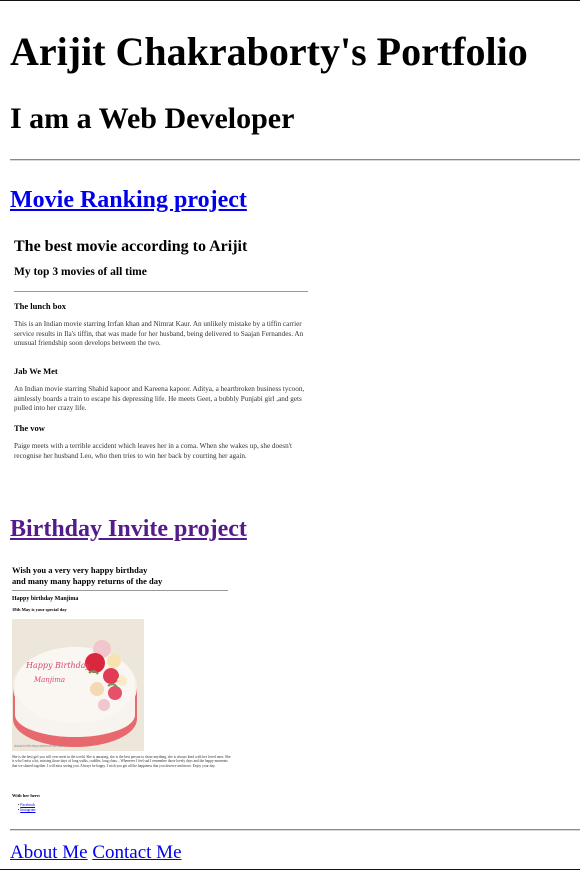 This screenshot has width=580, height=871. What do you see at coordinates (269, 51) in the screenshot?
I see `page-title: Arijit Chakraborty's Portfolio` at bounding box center [269, 51].